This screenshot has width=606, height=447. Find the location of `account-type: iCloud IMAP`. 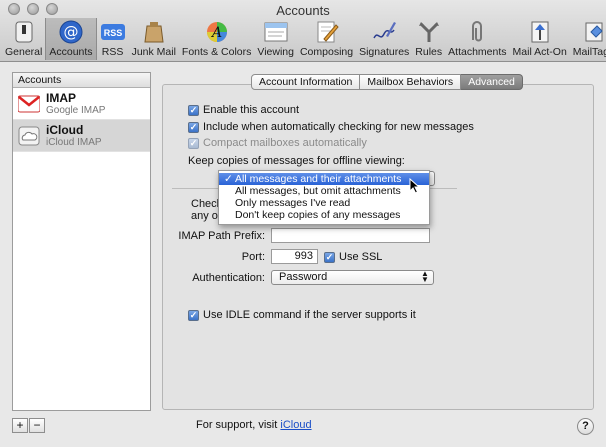

account-type: iCloud IMAP is located at coordinates (74, 142).